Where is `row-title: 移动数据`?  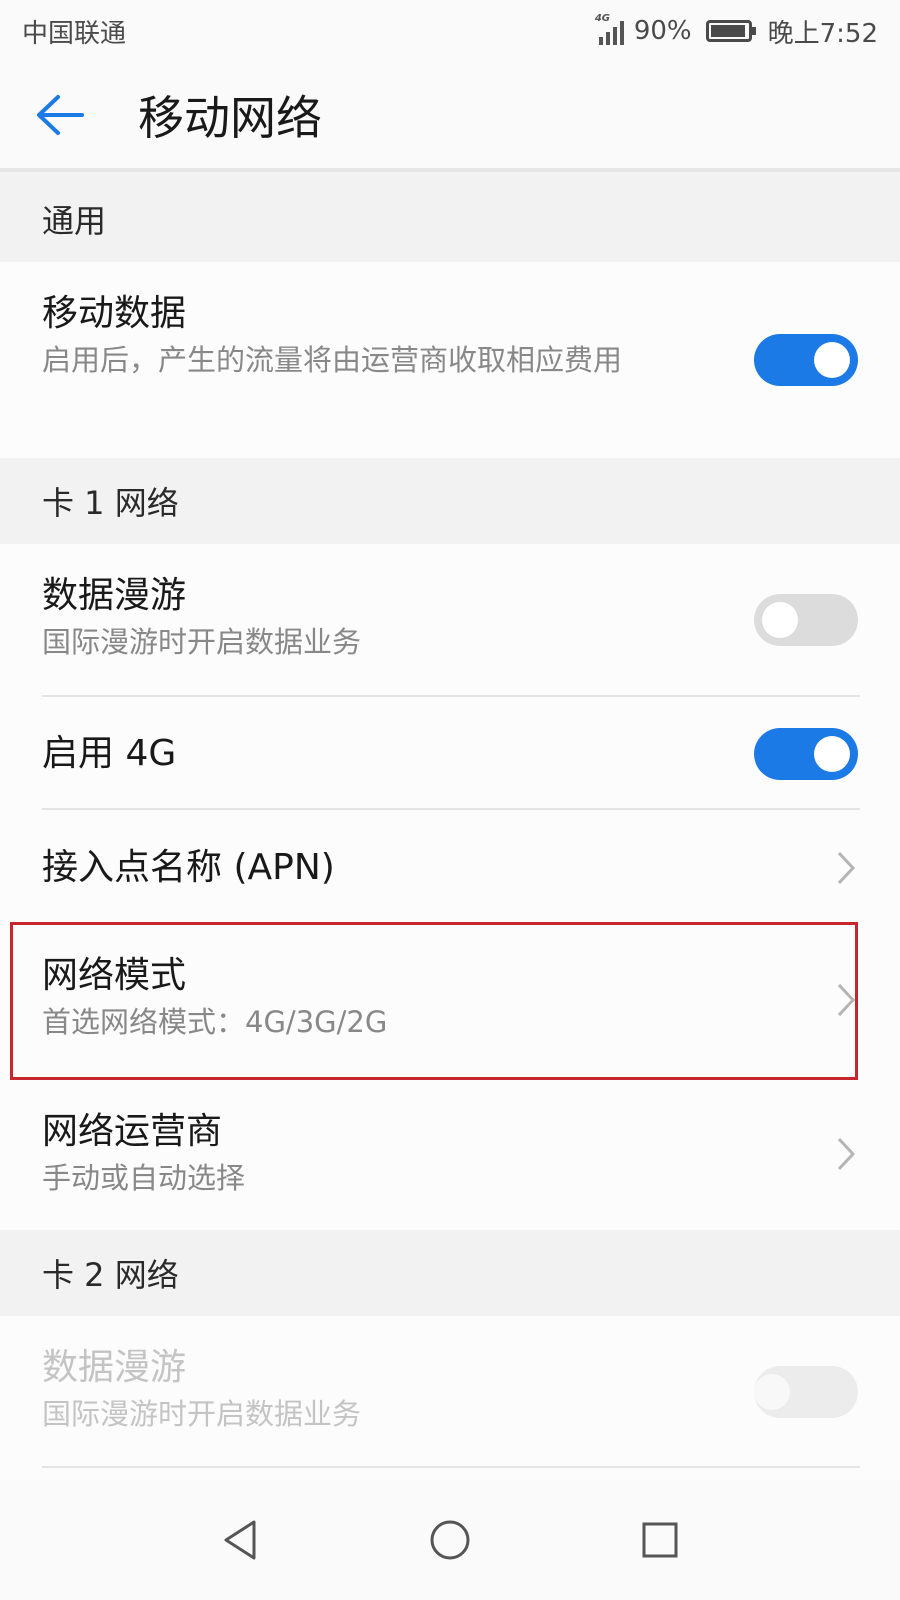
row-title: 移动数据 is located at coordinates (114, 313).